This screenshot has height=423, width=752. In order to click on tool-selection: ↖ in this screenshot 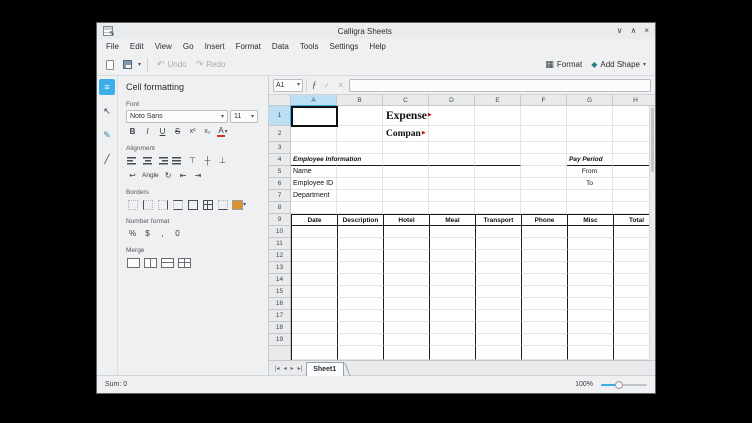, I will do `click(107, 111)`.